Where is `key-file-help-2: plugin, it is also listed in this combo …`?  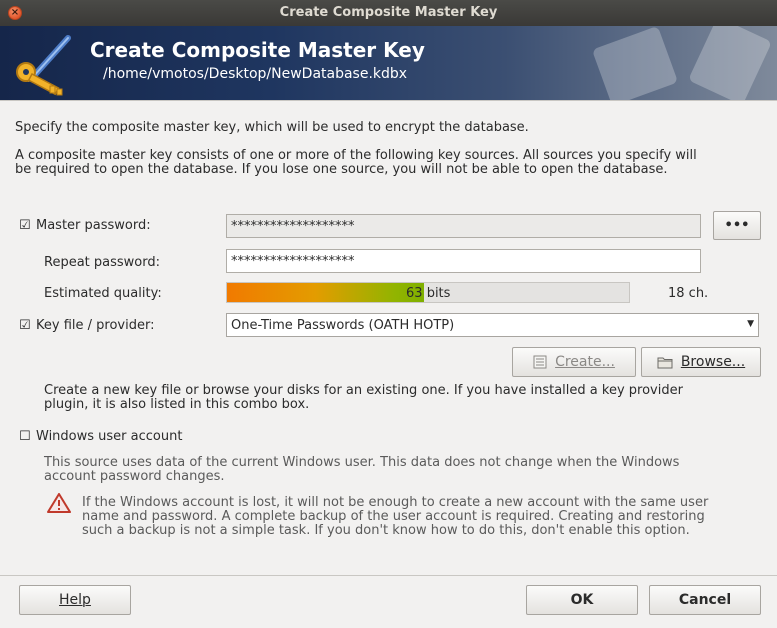 key-file-help-2: plugin, it is also listed in this combo … is located at coordinates (177, 404).